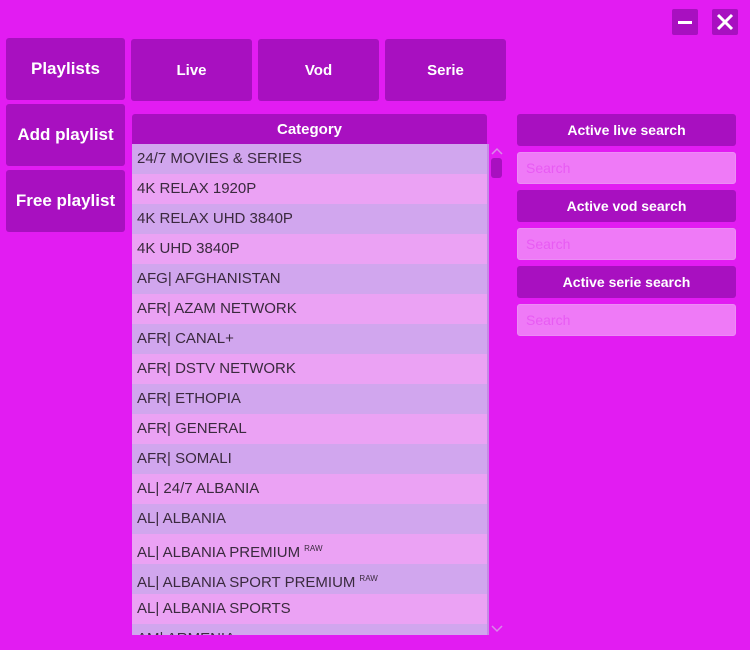  I want to click on category-list-item: 4K UHD 3840P, so click(309, 249).